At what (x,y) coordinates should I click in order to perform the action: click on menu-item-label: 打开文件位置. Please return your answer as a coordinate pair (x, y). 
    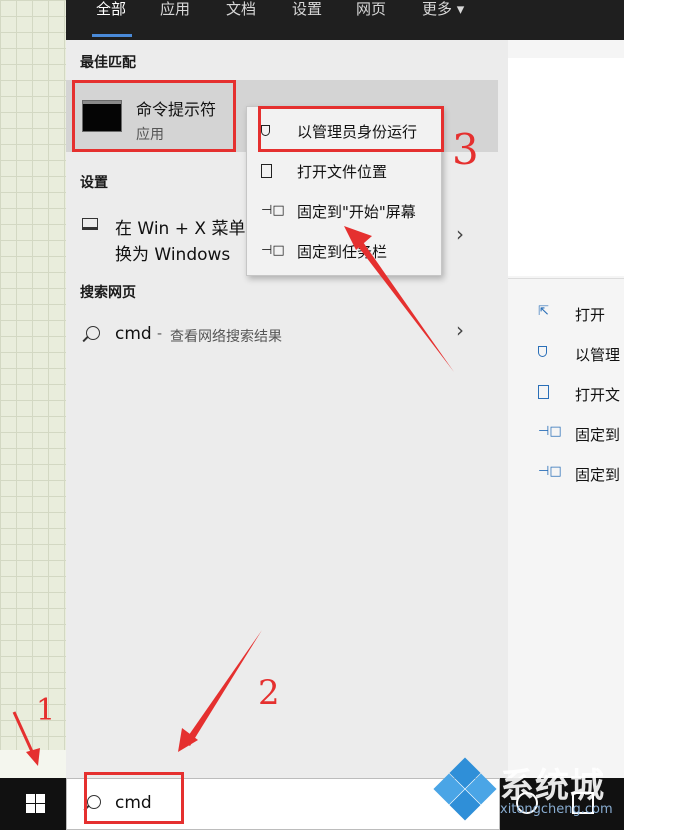
    Looking at the image, I should click on (342, 172).